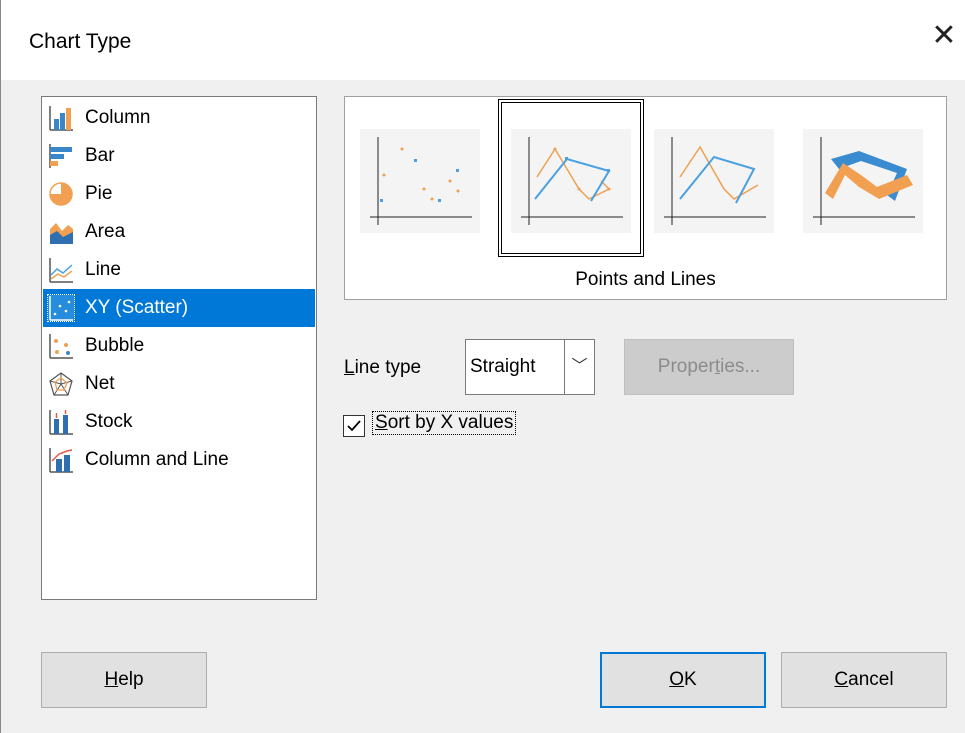  I want to click on chart-type-area: Area, so click(179, 232).